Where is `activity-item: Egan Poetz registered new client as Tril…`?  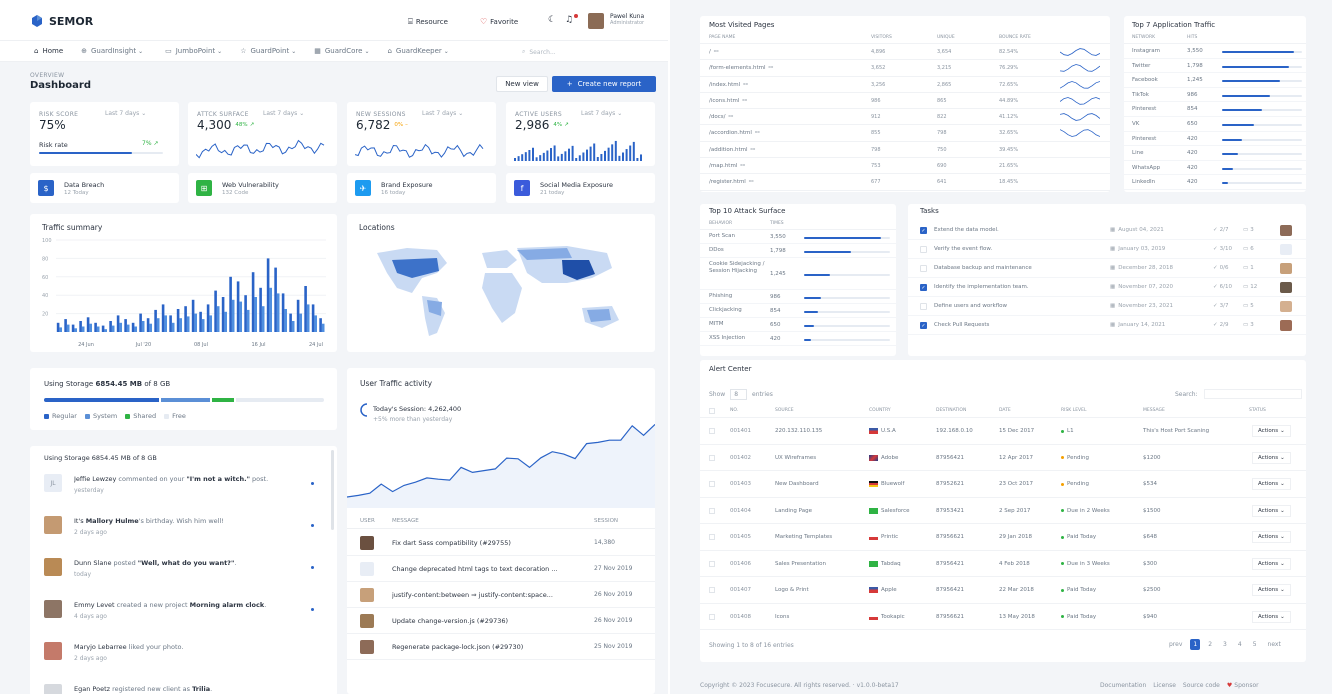
activity-item: Egan Poetz registered new client as Tril… is located at coordinates (180, 685).